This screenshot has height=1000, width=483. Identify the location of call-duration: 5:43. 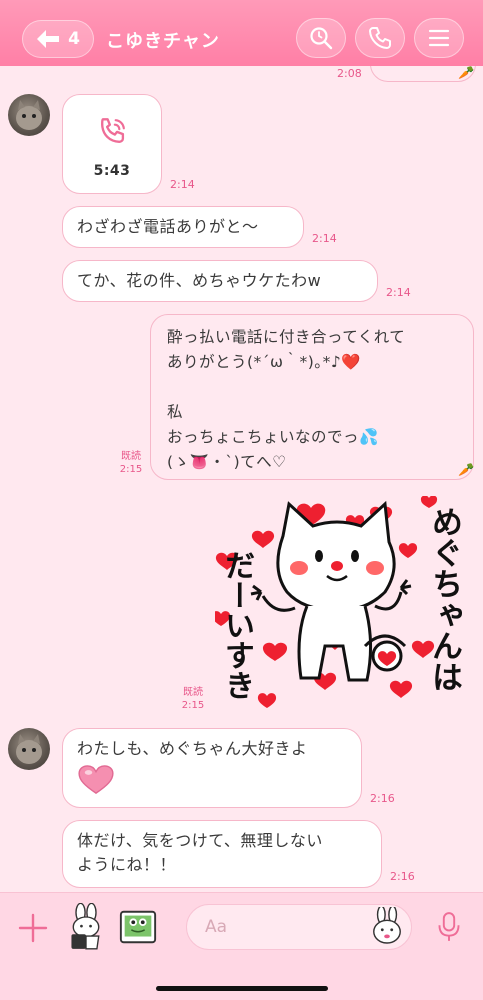
(112, 171).